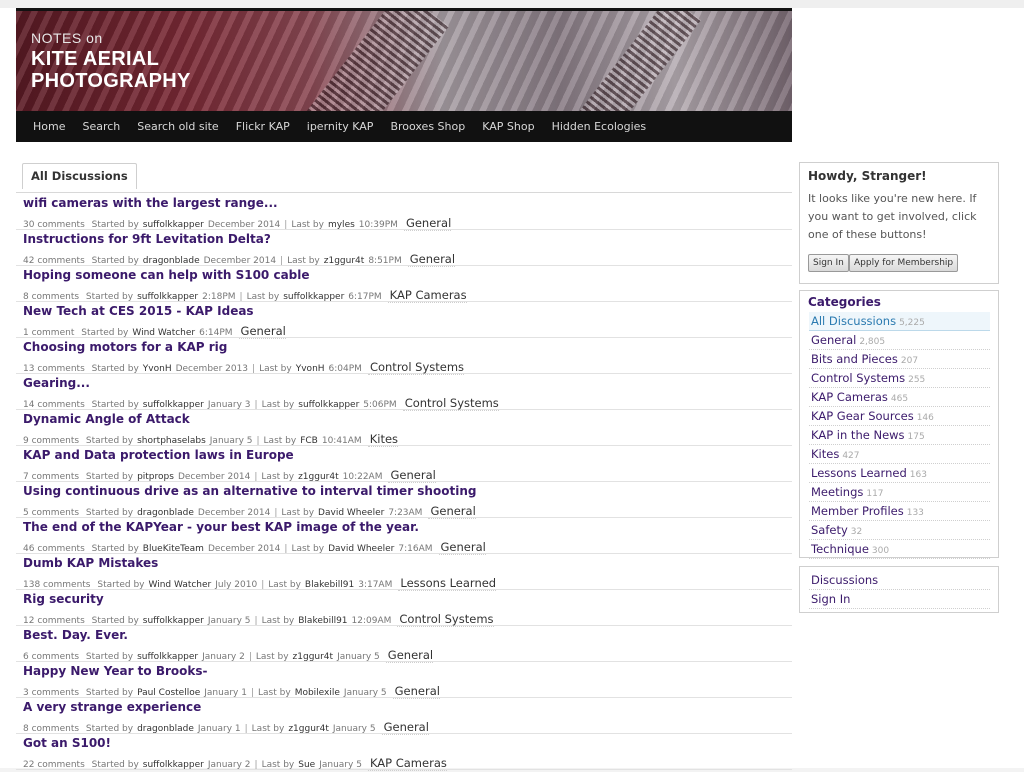 The width and height of the screenshot is (1024, 772). What do you see at coordinates (899, 530) in the screenshot?
I see `category-item-safety: Safety 32` at bounding box center [899, 530].